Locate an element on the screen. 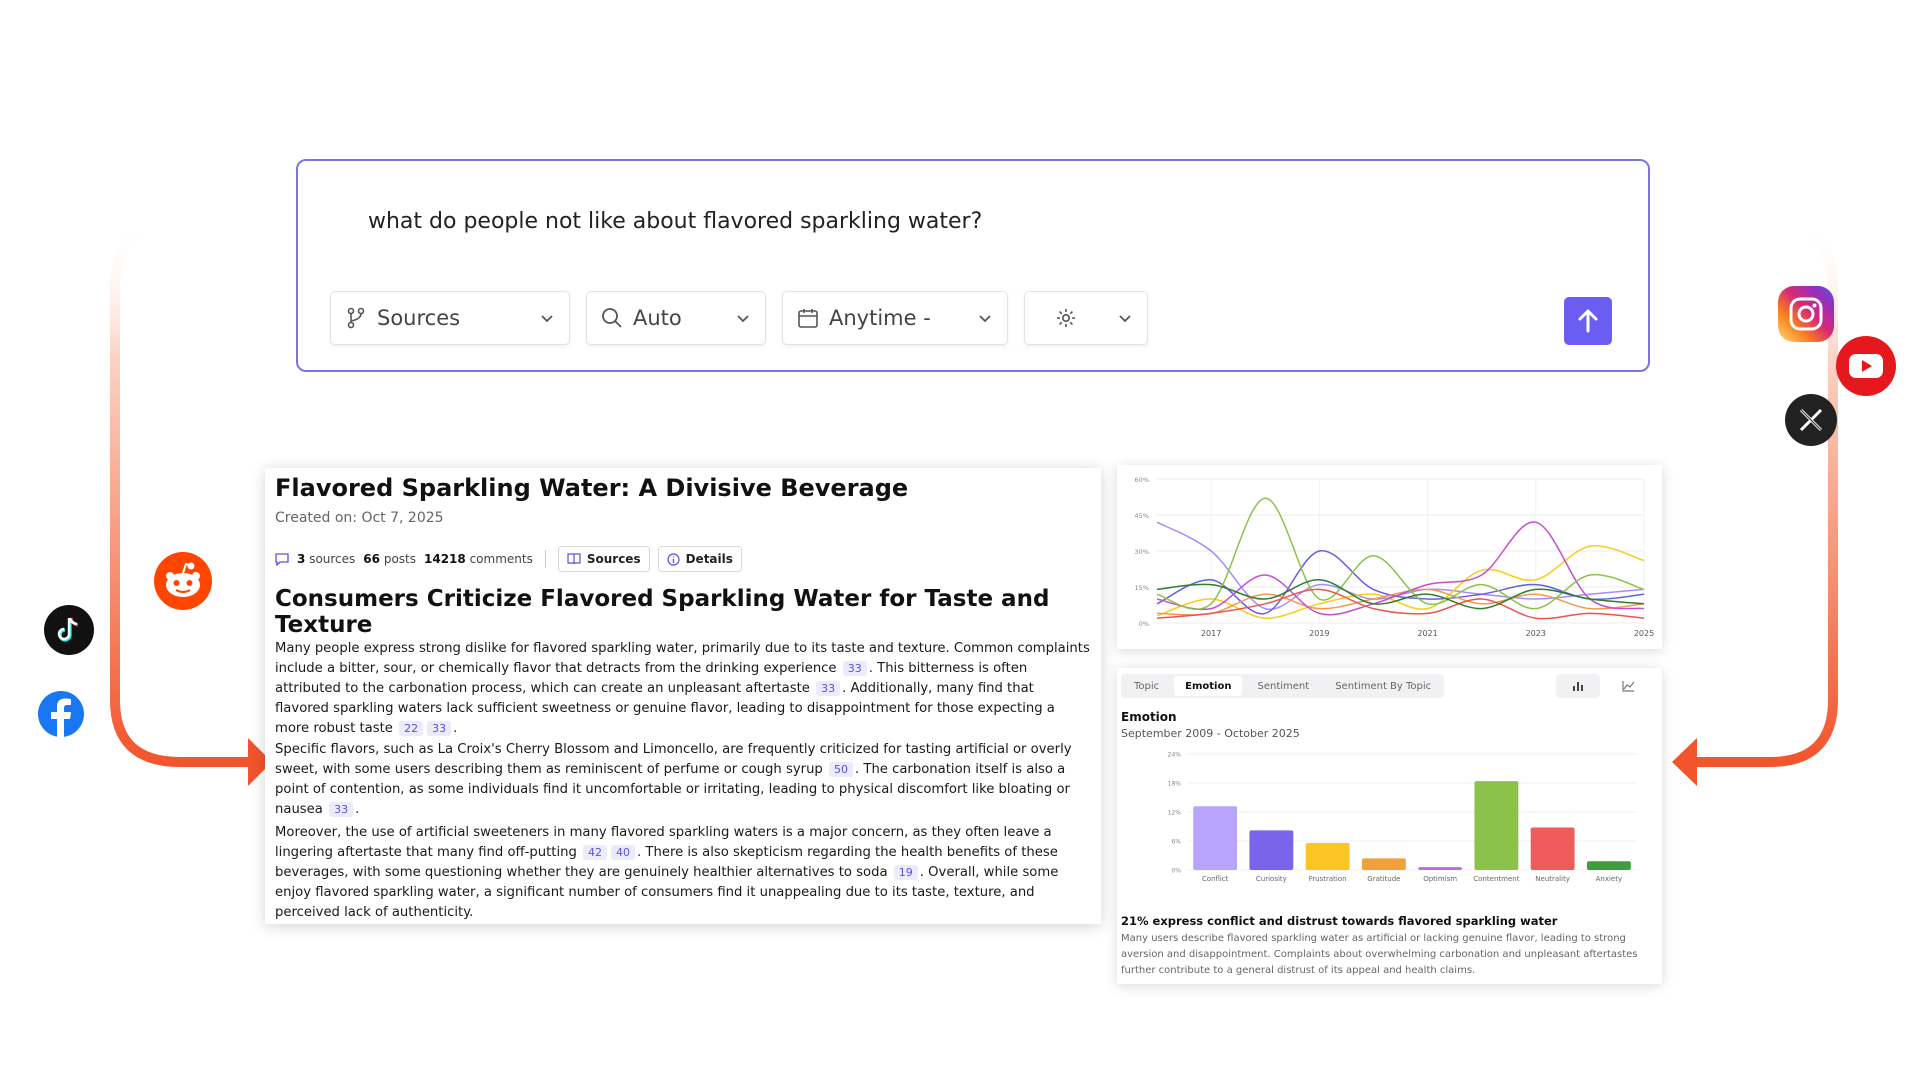  gear-icon is located at coordinates (1066, 318).